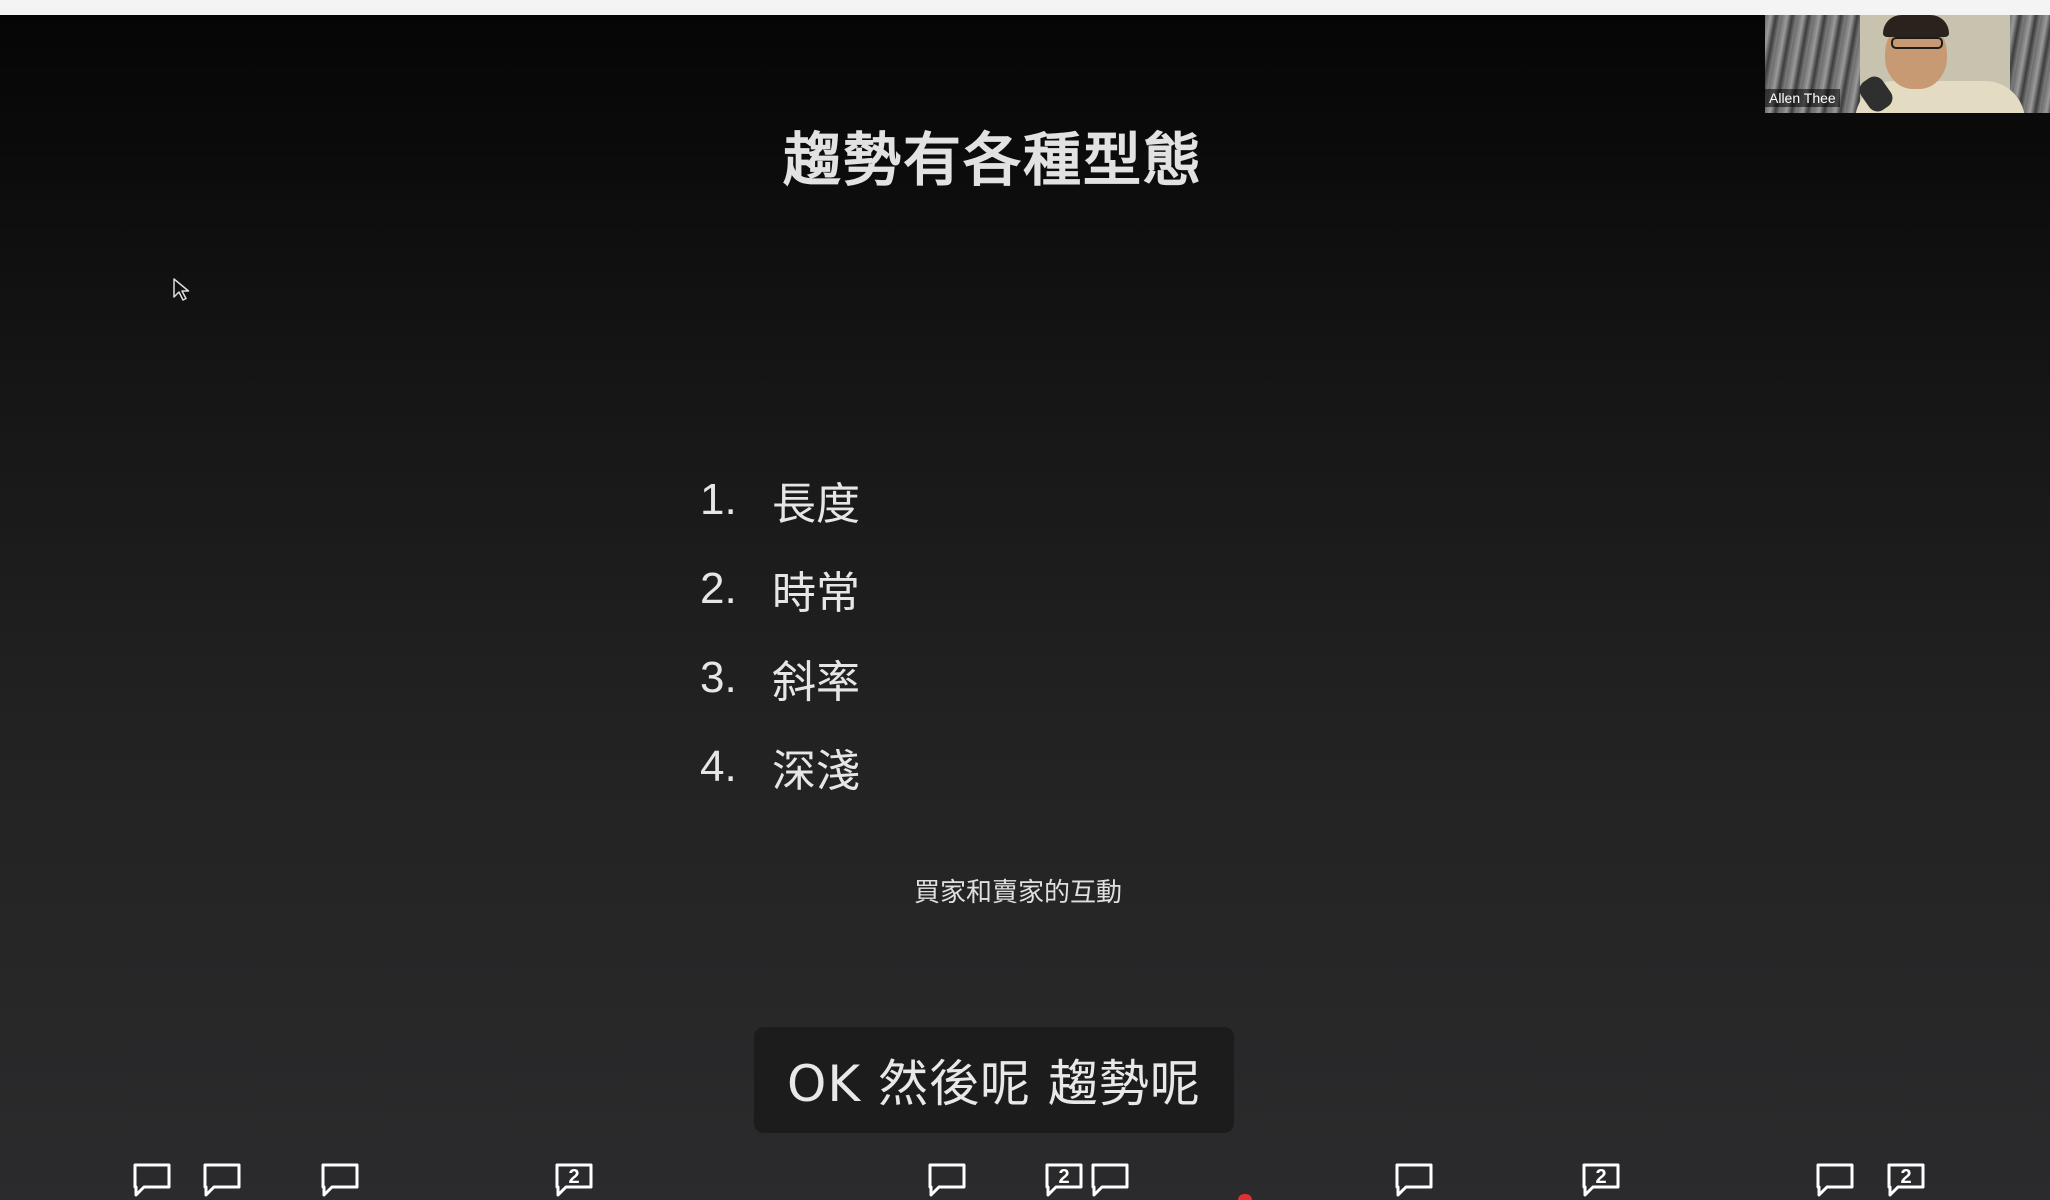  What do you see at coordinates (718, 766) in the screenshot?
I see `list-item-number: 4.` at bounding box center [718, 766].